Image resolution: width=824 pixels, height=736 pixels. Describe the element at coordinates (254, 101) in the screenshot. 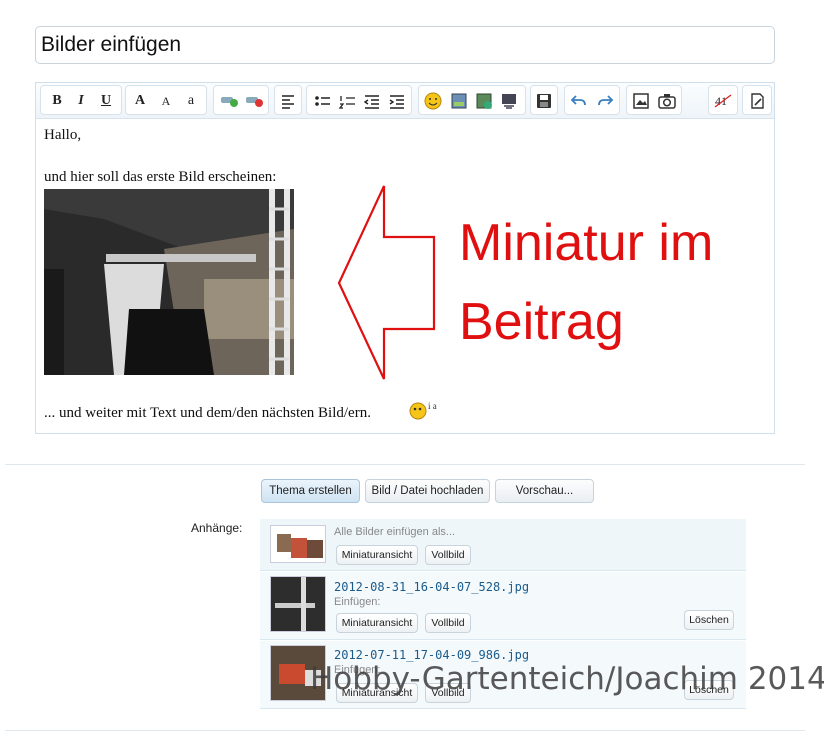

I see `unlink-icon` at that location.